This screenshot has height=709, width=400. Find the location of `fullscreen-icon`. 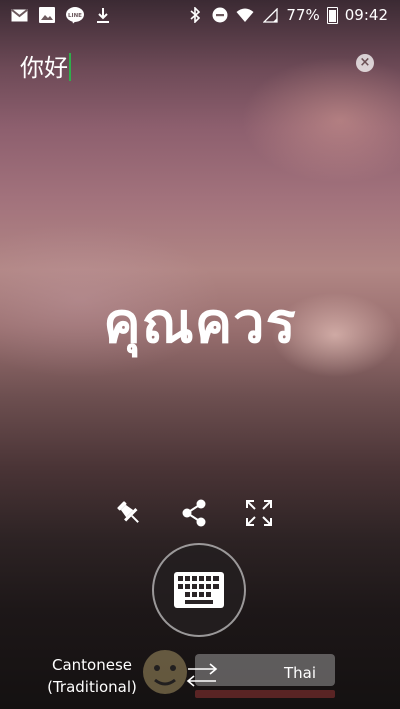

fullscreen-icon is located at coordinates (259, 513).